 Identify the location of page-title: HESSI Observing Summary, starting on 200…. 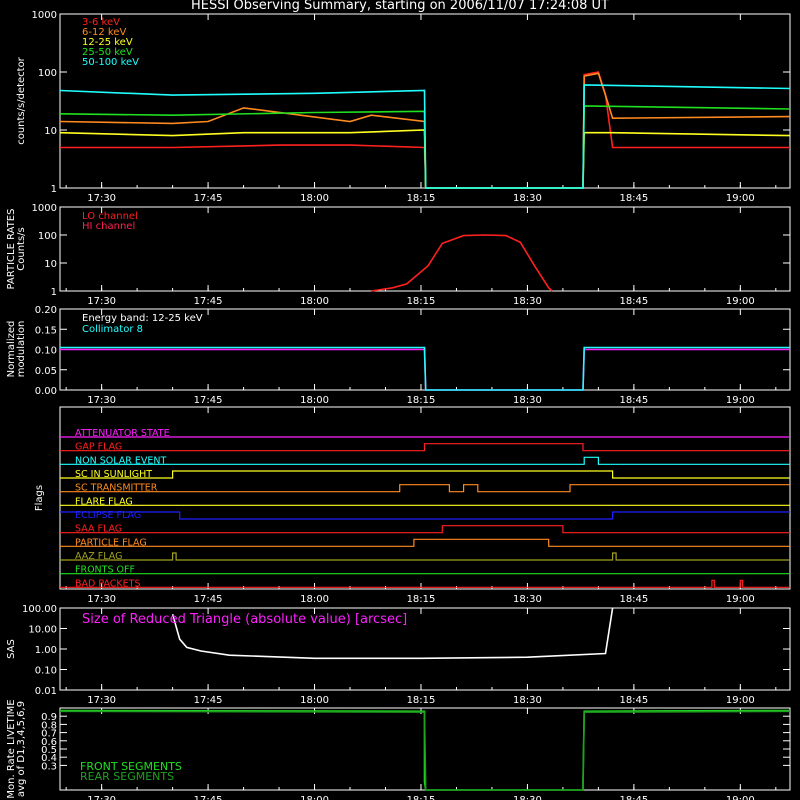
(400, 6).